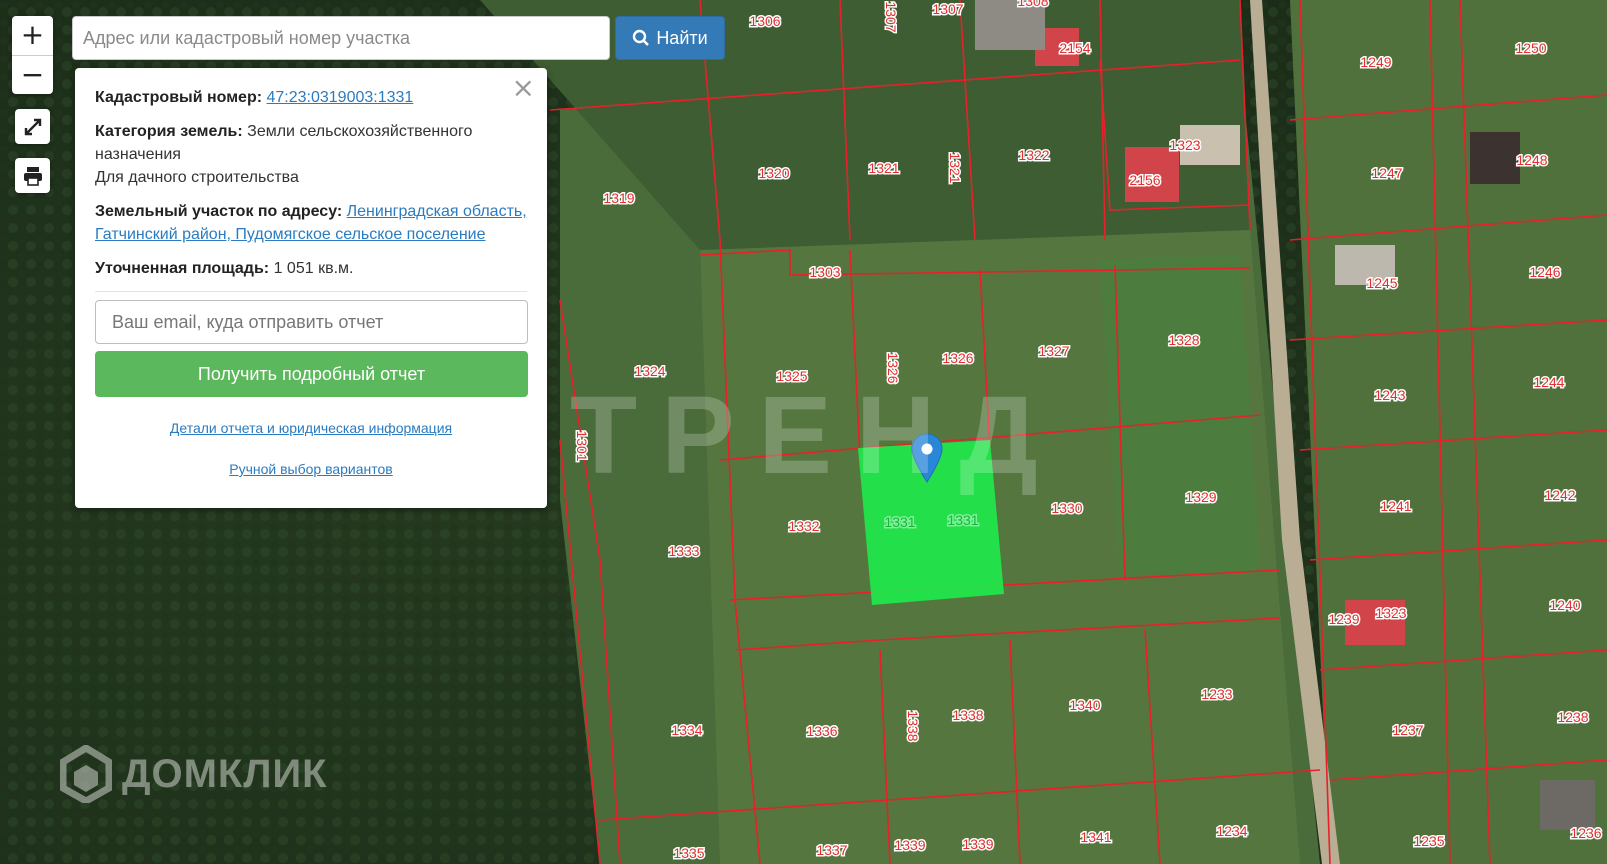 This screenshot has height=864, width=1607. I want to click on area-row: Уточненная площадь: 1 051 кв.м., so click(311, 268).